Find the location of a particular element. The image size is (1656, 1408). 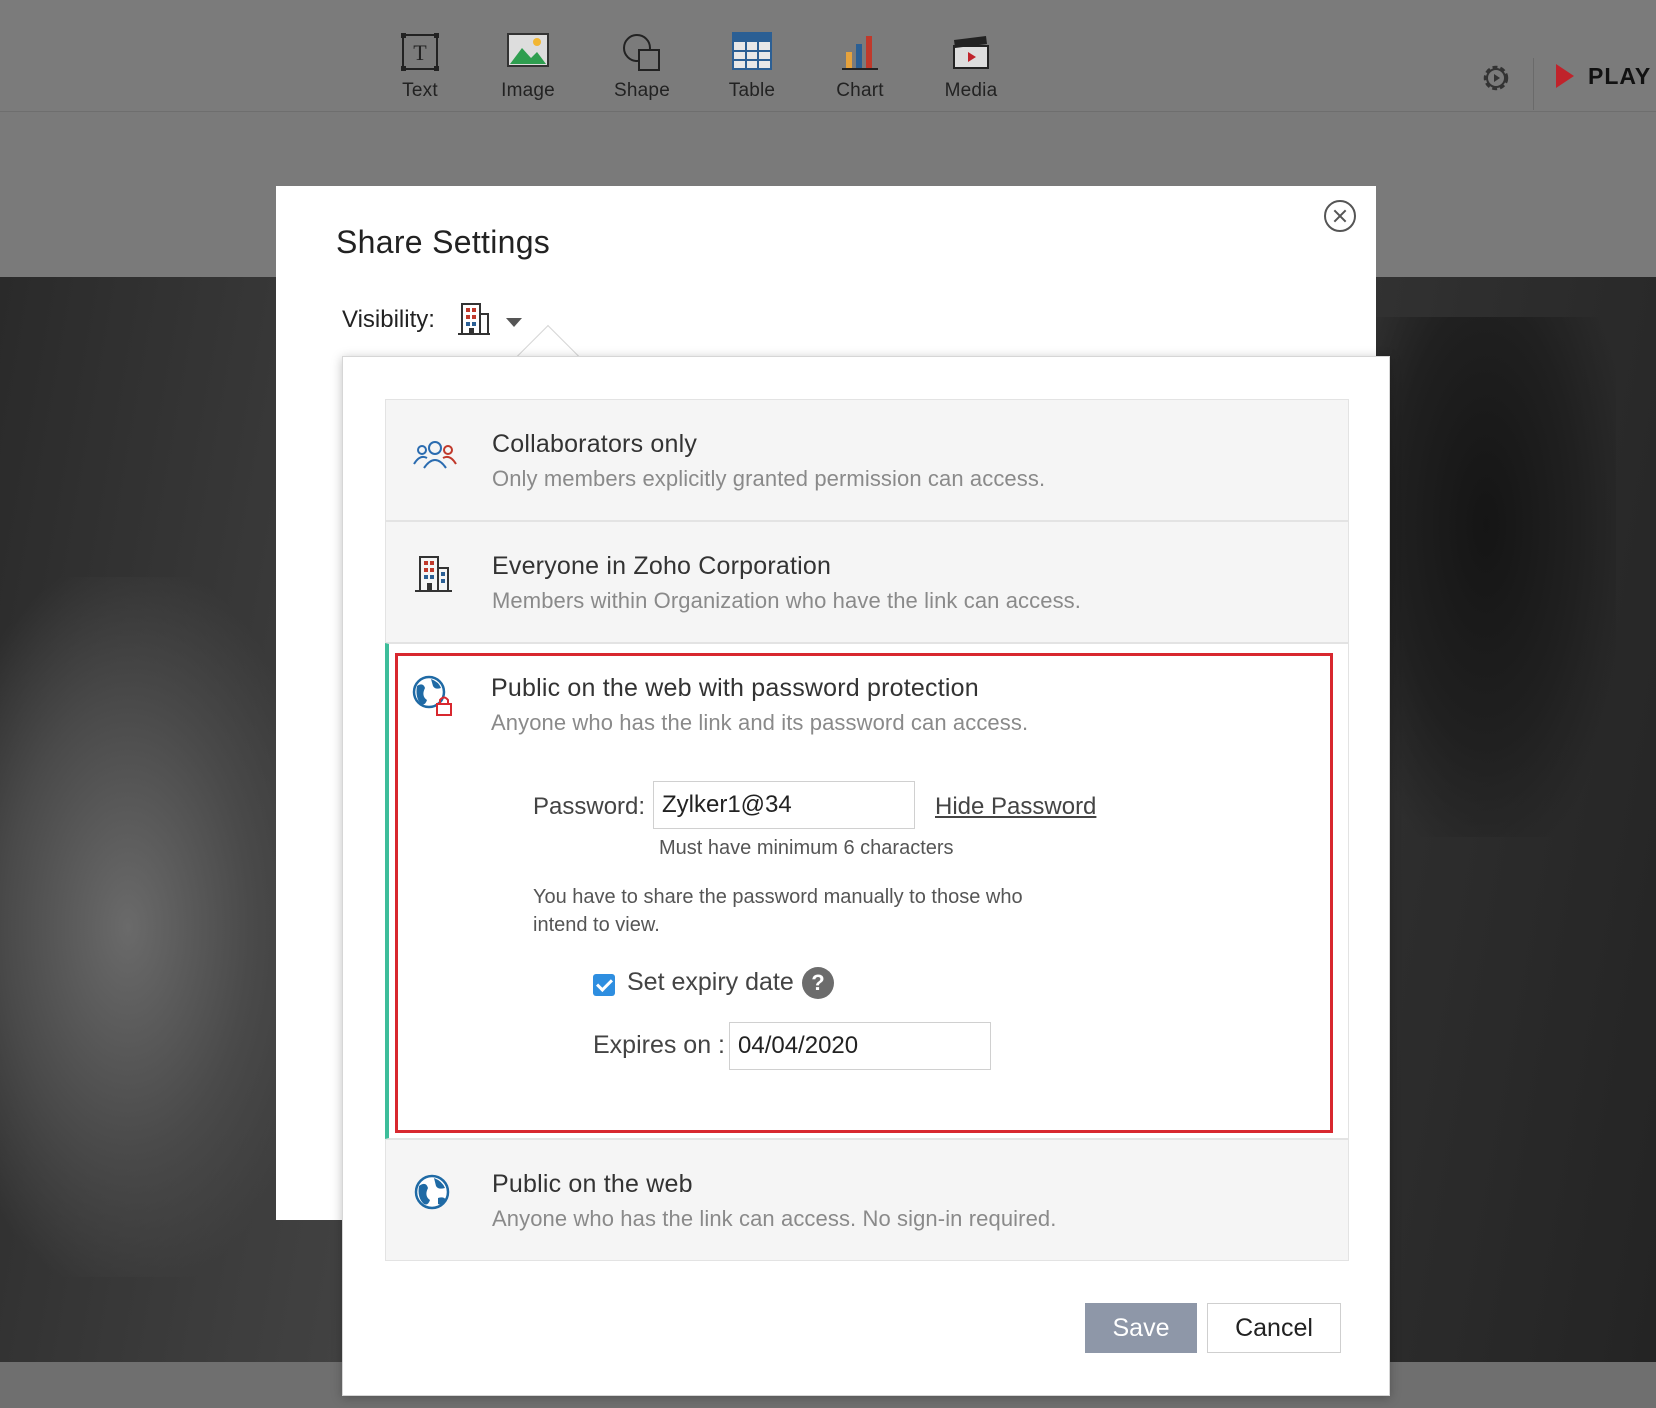

toolbar-chart-button: Chart is located at coordinates (860, 70).